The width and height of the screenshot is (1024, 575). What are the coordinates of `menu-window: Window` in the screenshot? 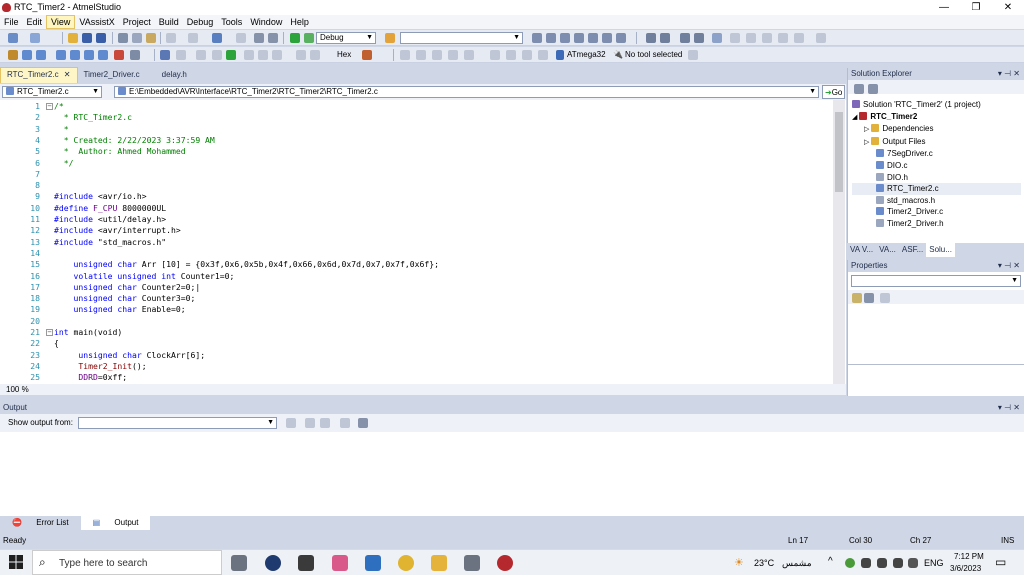 It's located at (266, 22).